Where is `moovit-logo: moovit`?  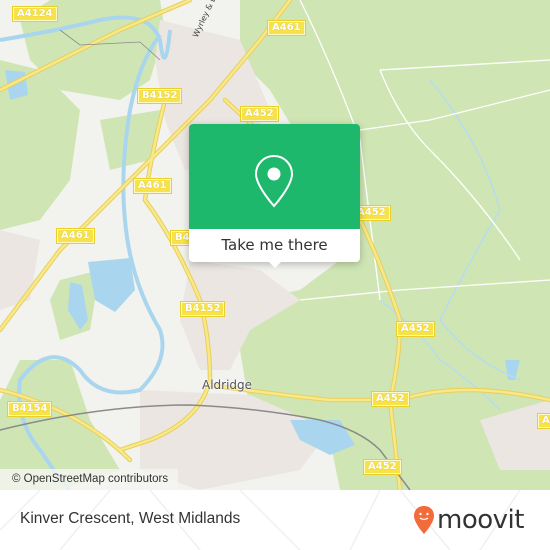 moovit-logo: moovit is located at coordinates (468, 520).